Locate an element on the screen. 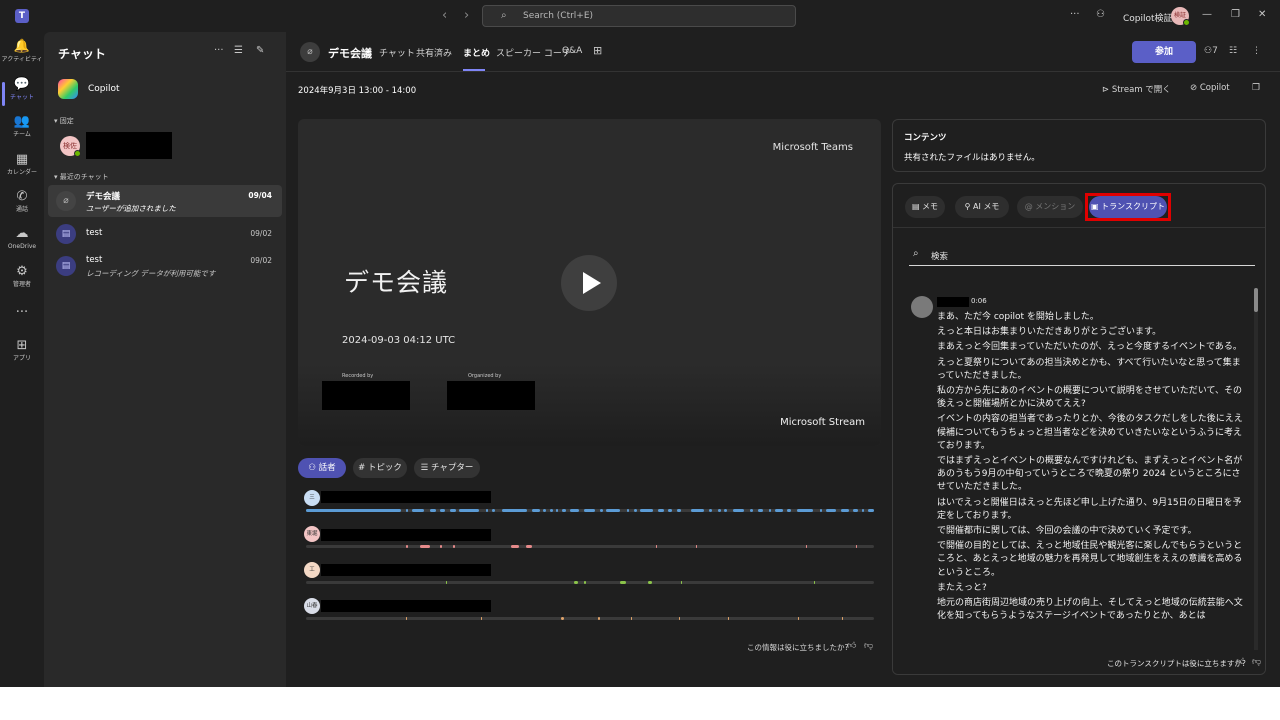 The image size is (1280, 720). chat-item-demo-meeting: ⌀ デモ会議 ユーザーが追加されました 09/04 is located at coordinates (165, 201).